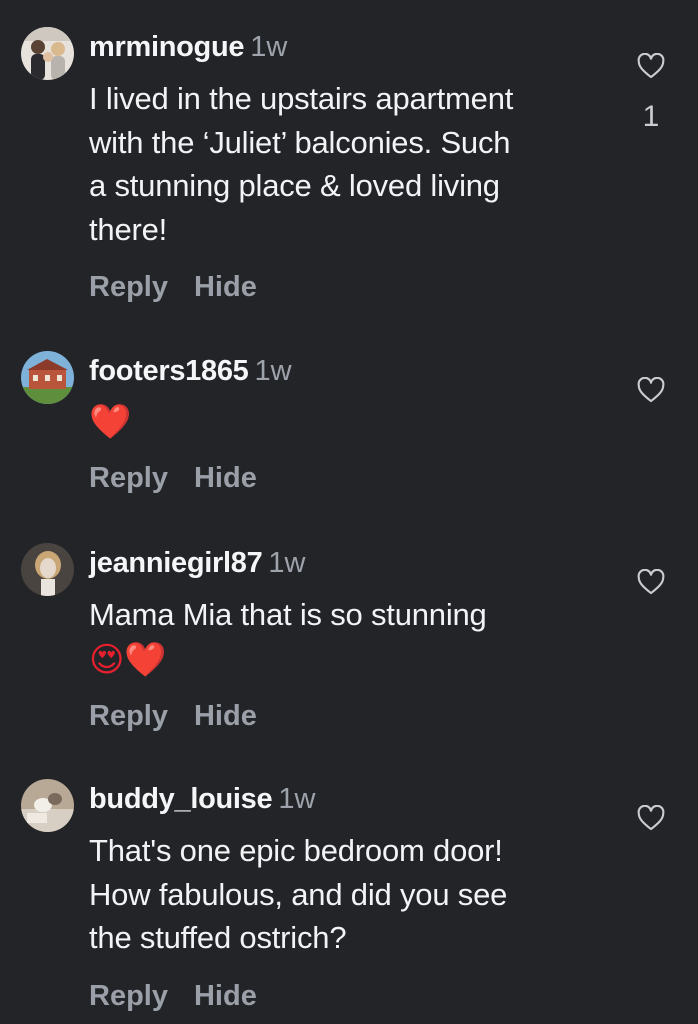 The width and height of the screenshot is (698, 1024). Describe the element at coordinates (300, 142) in the screenshot. I see `comment-text-line: with the ‘Juliet’ balconies. Such` at that location.